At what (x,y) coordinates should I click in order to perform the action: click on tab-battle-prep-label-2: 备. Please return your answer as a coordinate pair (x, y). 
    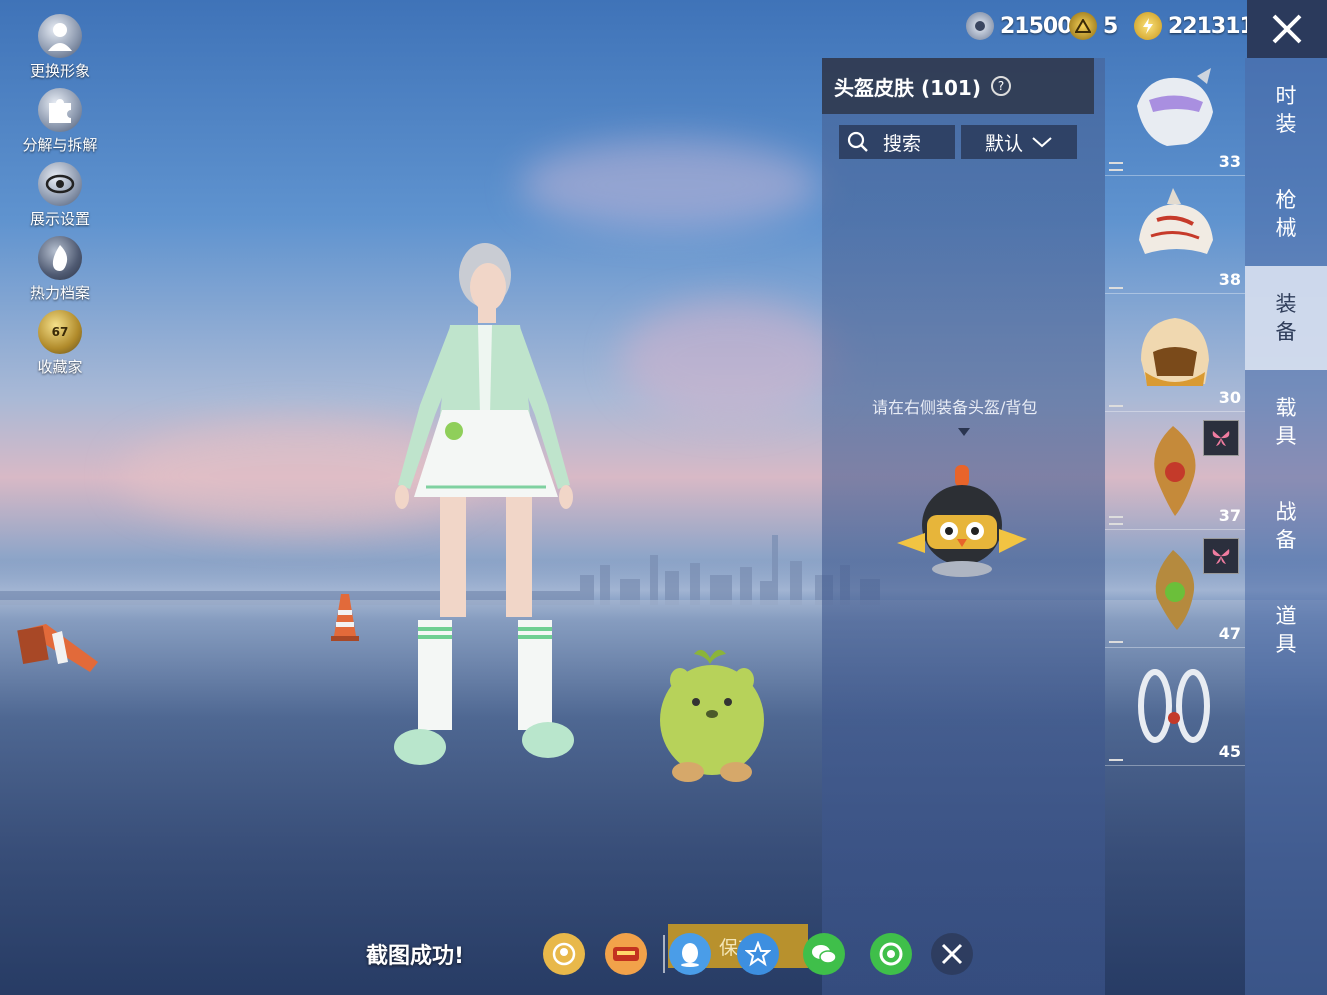
    Looking at the image, I should click on (1286, 540).